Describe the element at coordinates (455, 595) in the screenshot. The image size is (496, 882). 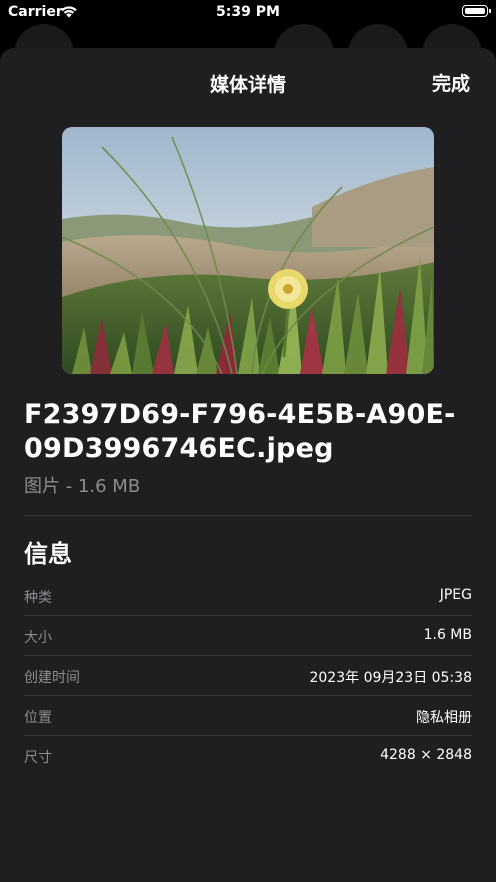
I see `info-value: JPEG` at that location.